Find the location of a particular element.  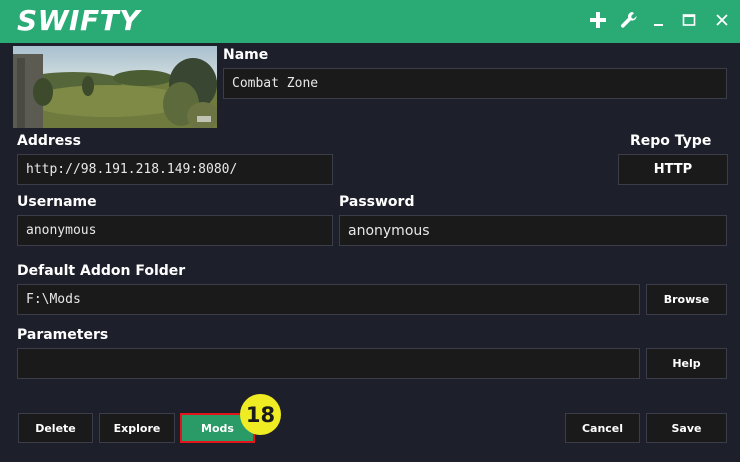

address-field: http://98.191.218.149:8080/ is located at coordinates (175, 169).